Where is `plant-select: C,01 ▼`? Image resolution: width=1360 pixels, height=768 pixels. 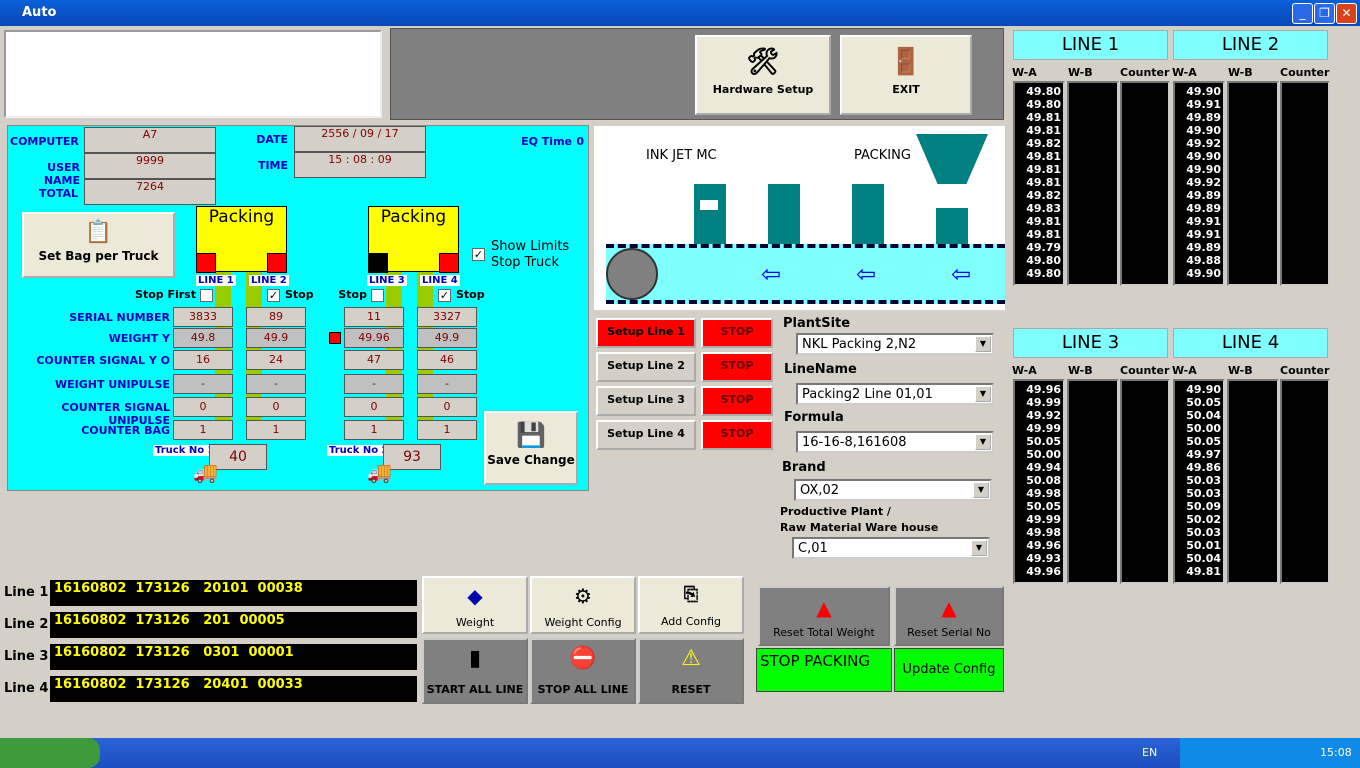
plant-select: C,01 ▼ is located at coordinates (891, 548).